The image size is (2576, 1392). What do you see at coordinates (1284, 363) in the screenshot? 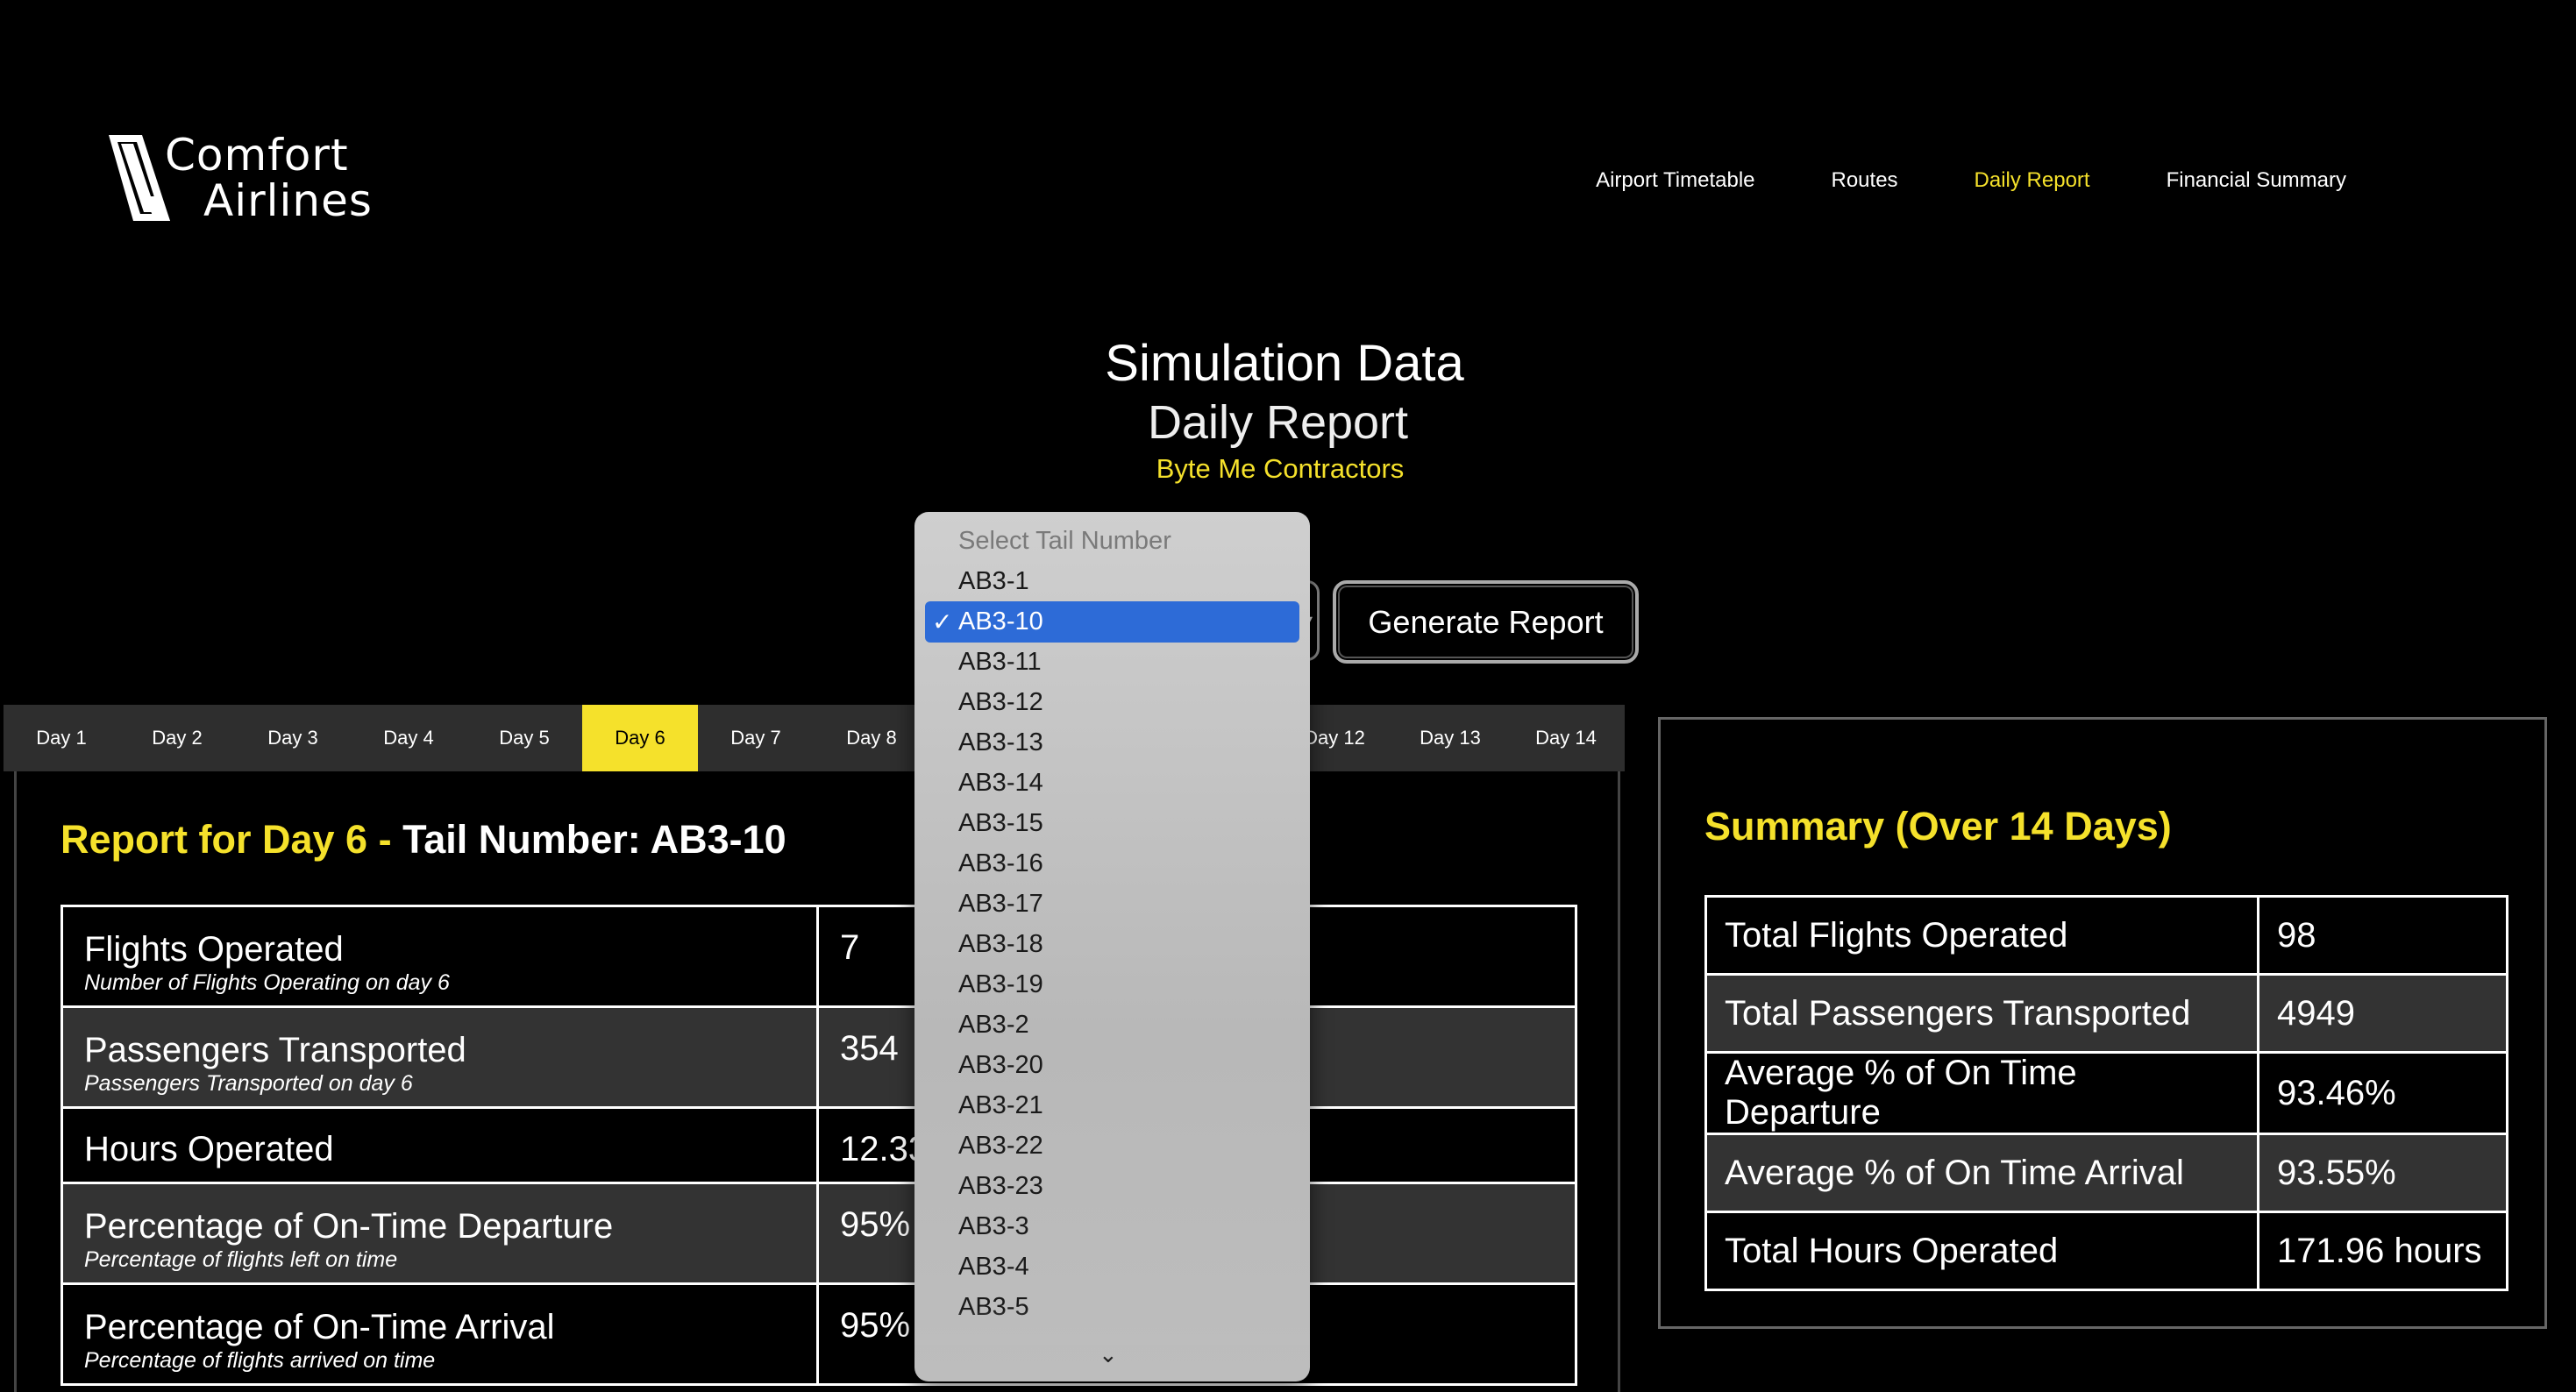
I see `page-title: Simulation Data` at bounding box center [1284, 363].